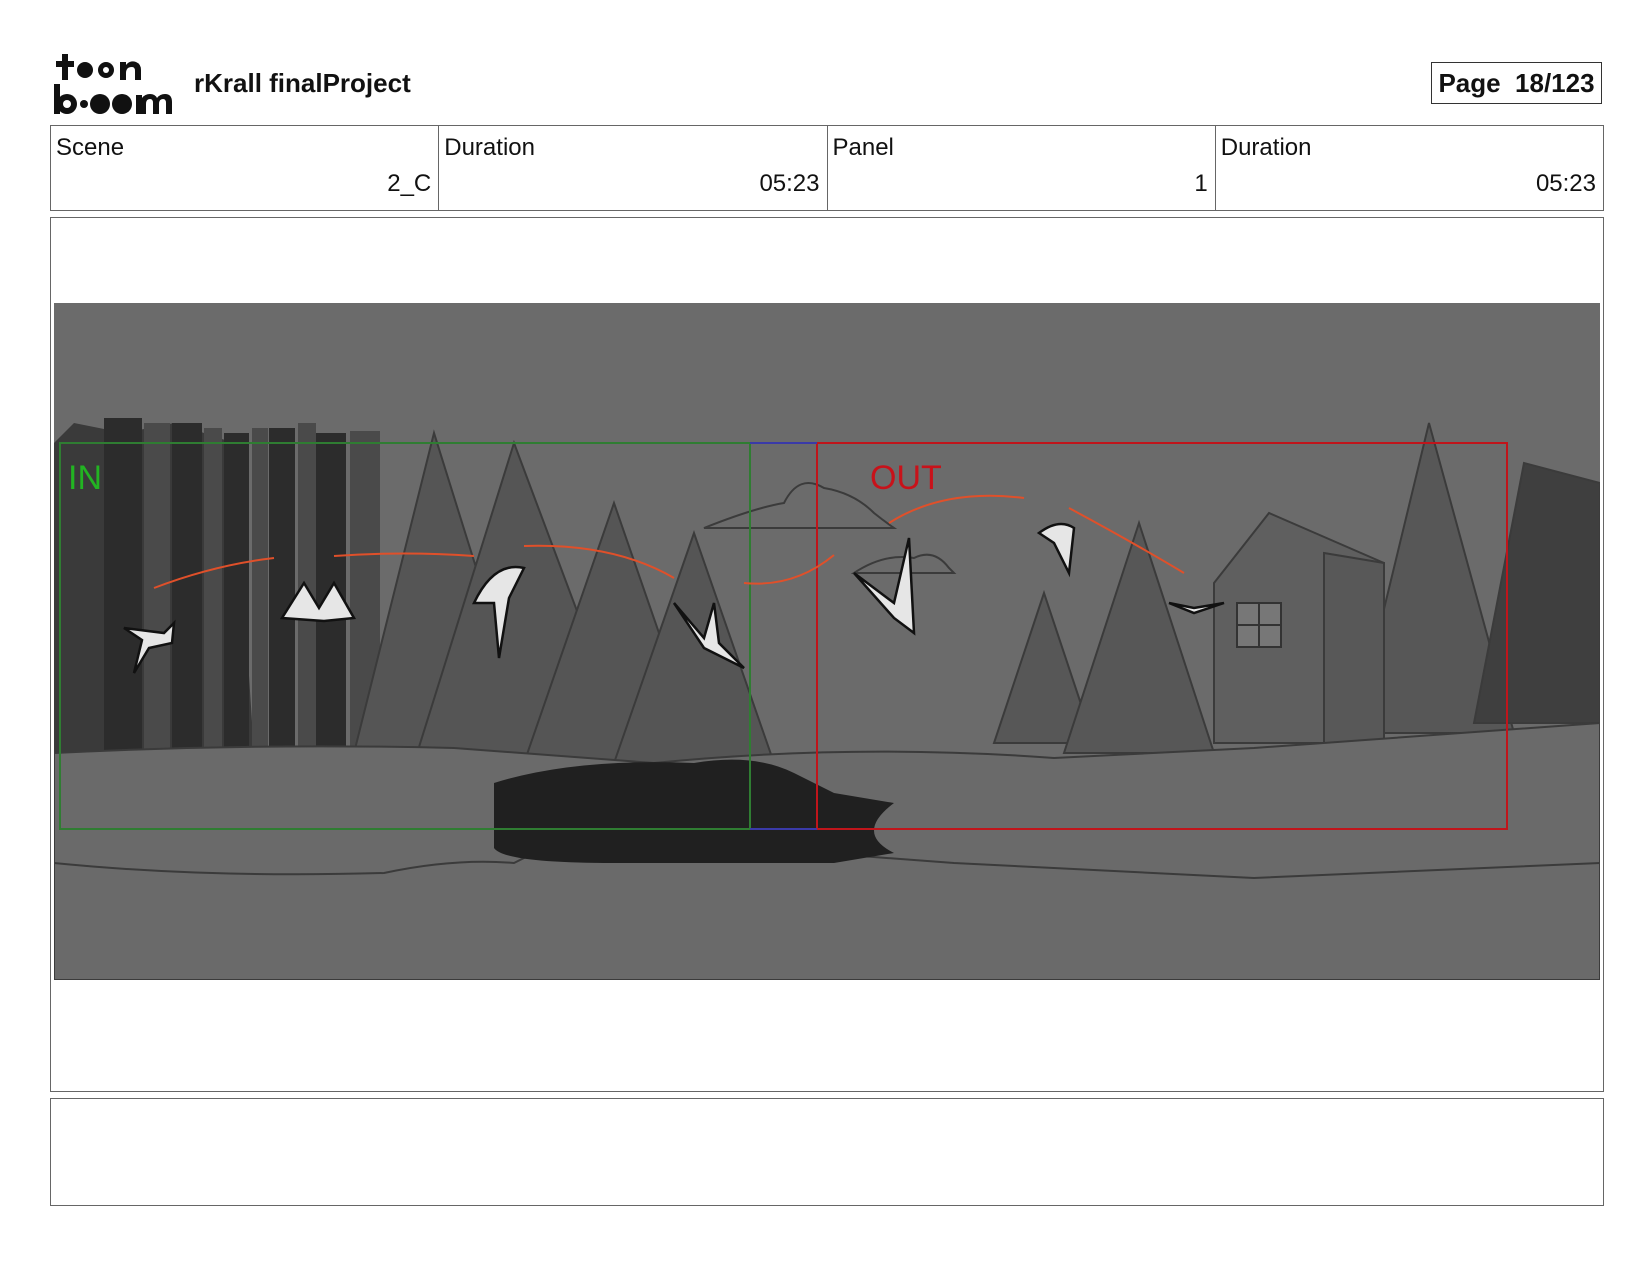 Image resolution: width=1650 pixels, height=1275 pixels. I want to click on out-label: OUT, so click(906, 478).